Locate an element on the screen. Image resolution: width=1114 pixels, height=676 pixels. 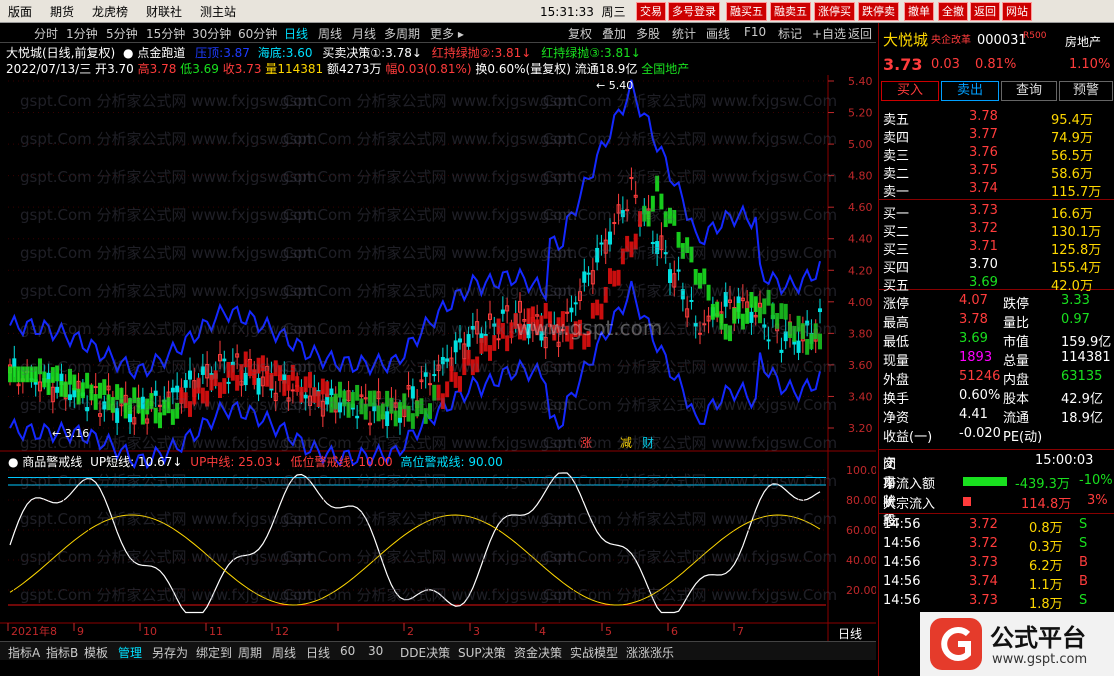
tab-60: 60 is located at coordinates (347, 651).